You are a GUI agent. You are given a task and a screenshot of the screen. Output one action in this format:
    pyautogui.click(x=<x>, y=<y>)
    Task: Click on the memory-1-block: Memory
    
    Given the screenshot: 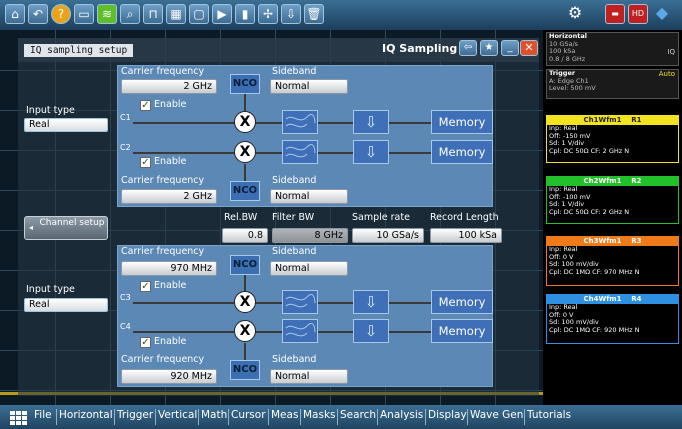 What is the action you would take?
    pyautogui.click(x=462, y=122)
    